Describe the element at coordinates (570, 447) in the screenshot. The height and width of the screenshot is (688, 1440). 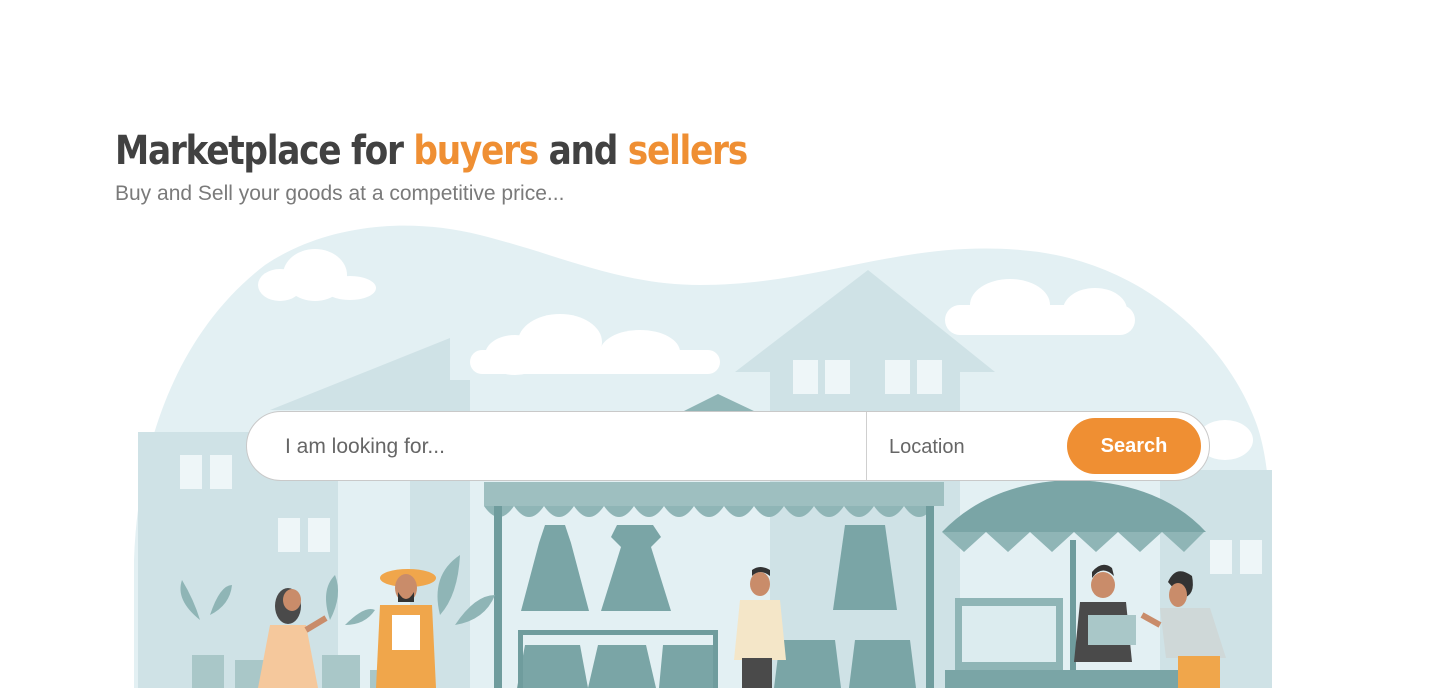
I see `keyword-search-input` at that location.